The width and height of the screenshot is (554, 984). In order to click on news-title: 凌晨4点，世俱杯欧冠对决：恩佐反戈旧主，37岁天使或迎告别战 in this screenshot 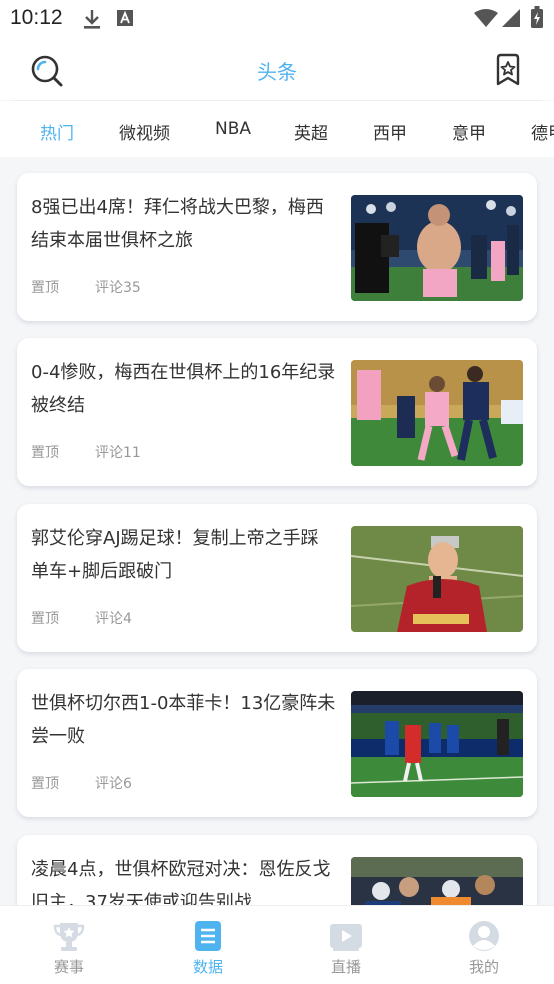, I will do `click(181, 882)`.